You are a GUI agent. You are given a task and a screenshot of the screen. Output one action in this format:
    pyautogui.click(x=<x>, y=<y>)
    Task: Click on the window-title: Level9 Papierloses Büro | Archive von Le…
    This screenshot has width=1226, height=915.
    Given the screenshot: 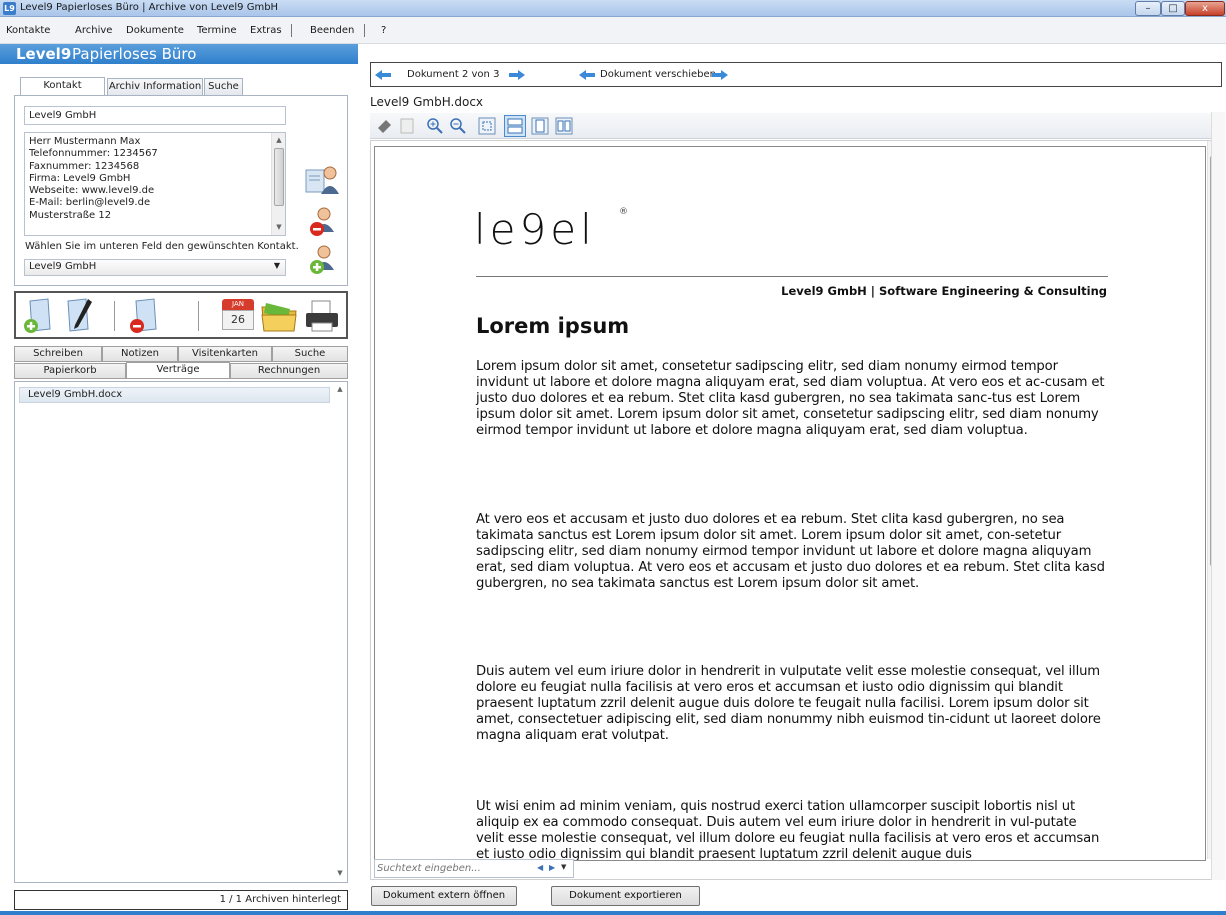 What is the action you would take?
    pyautogui.click(x=149, y=7)
    